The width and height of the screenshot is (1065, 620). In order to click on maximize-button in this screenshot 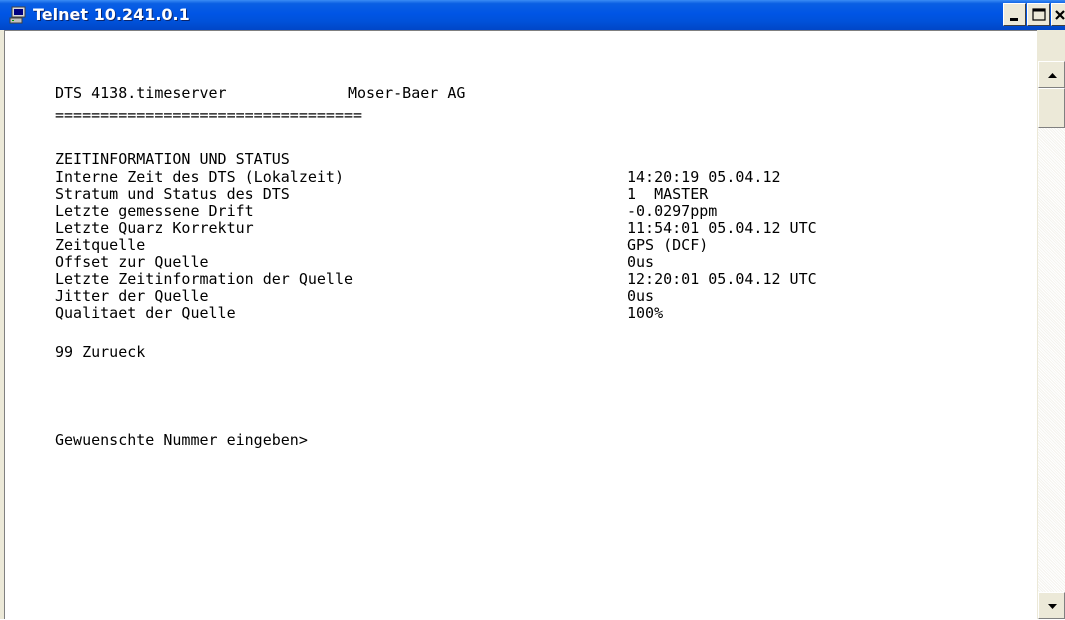, I will do `click(1038, 14)`.